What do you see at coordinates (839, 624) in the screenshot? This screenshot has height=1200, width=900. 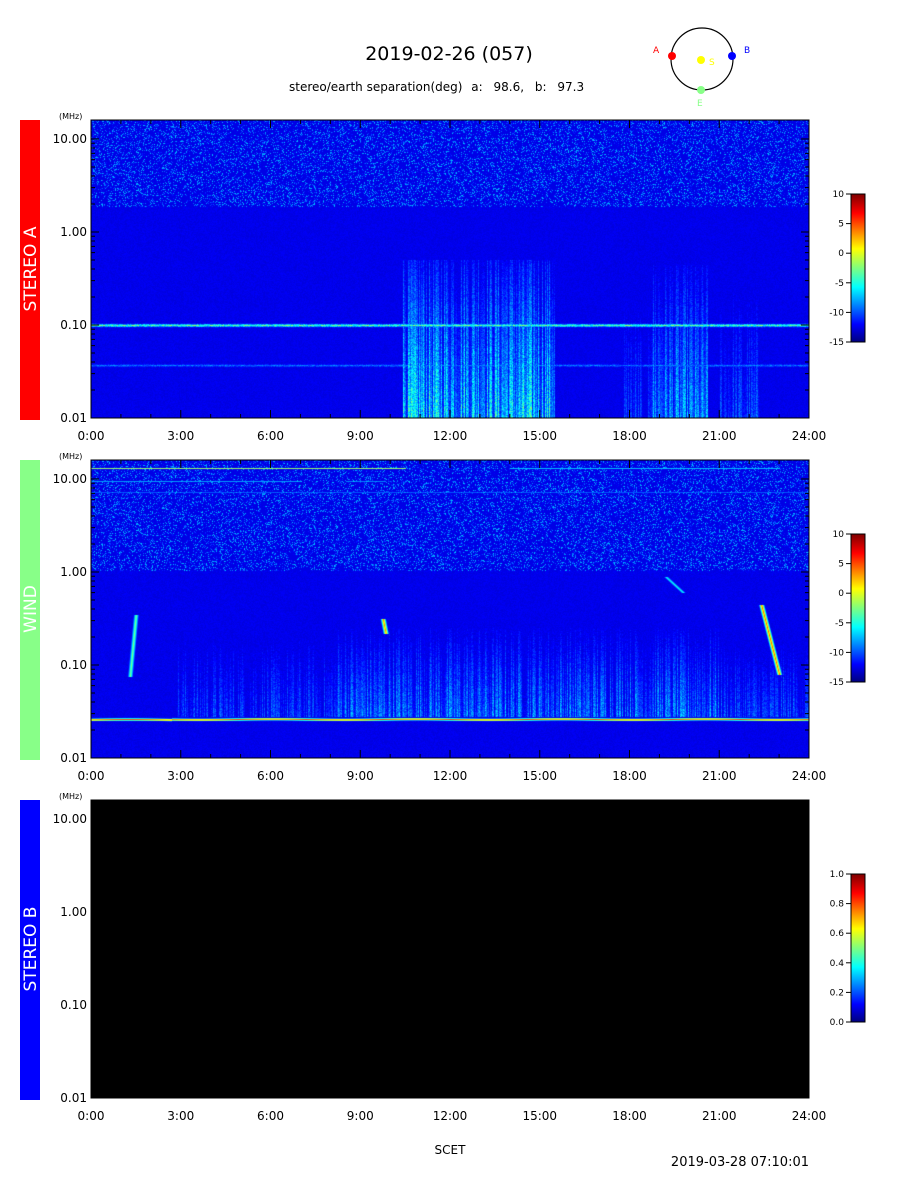 I see `wind-colorbar-tick-label: -5` at bounding box center [839, 624].